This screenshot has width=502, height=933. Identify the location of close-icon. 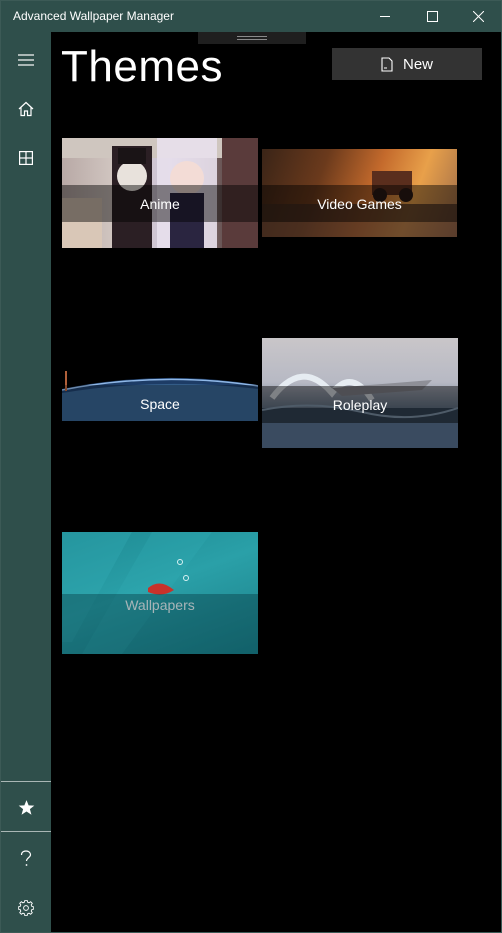
(478, 16).